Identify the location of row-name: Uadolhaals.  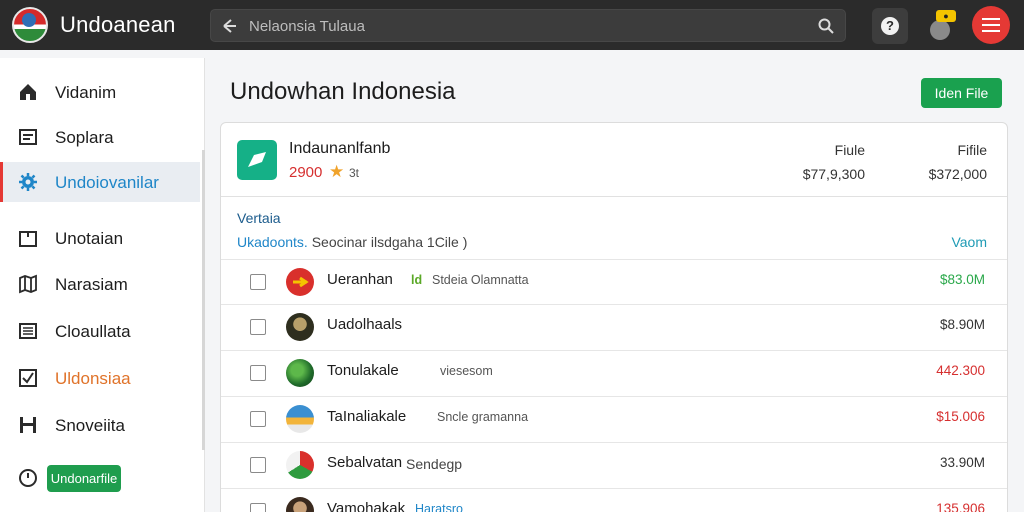
(365, 324).